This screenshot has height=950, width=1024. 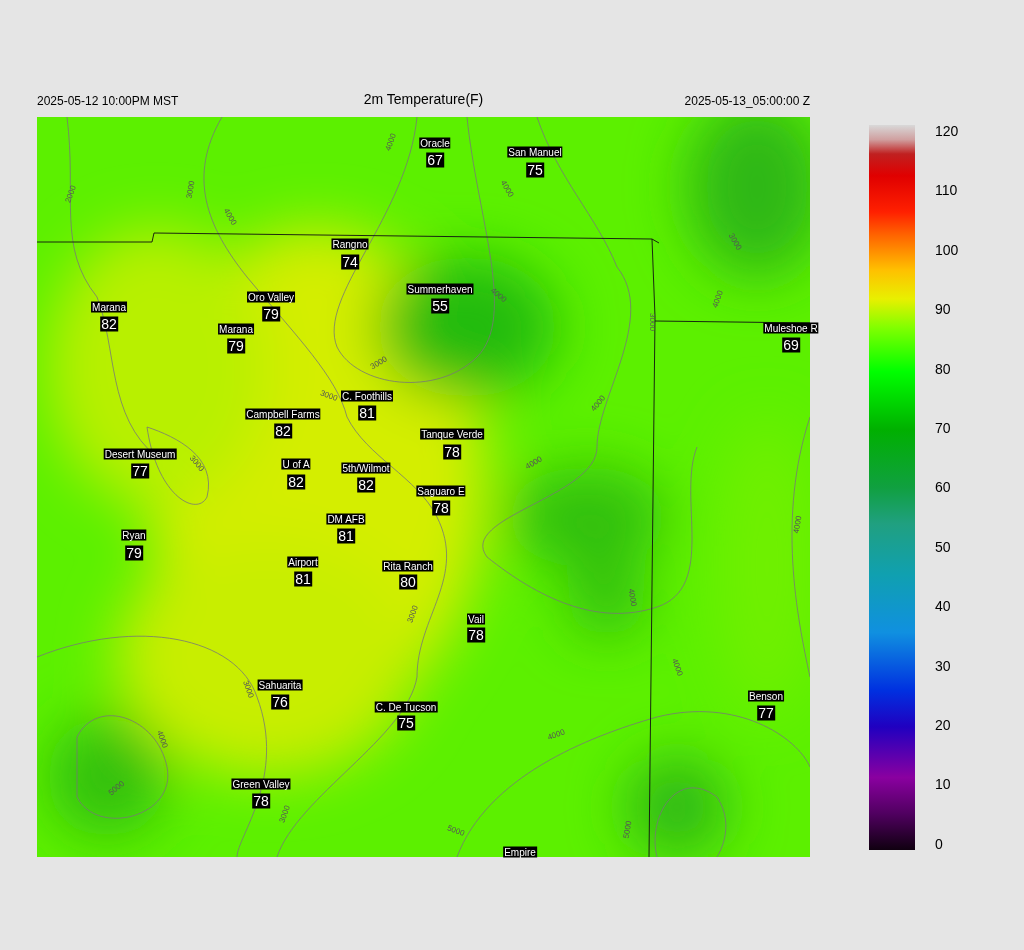 What do you see at coordinates (943, 665) in the screenshot?
I see `colorbar-tick-label: 30` at bounding box center [943, 665].